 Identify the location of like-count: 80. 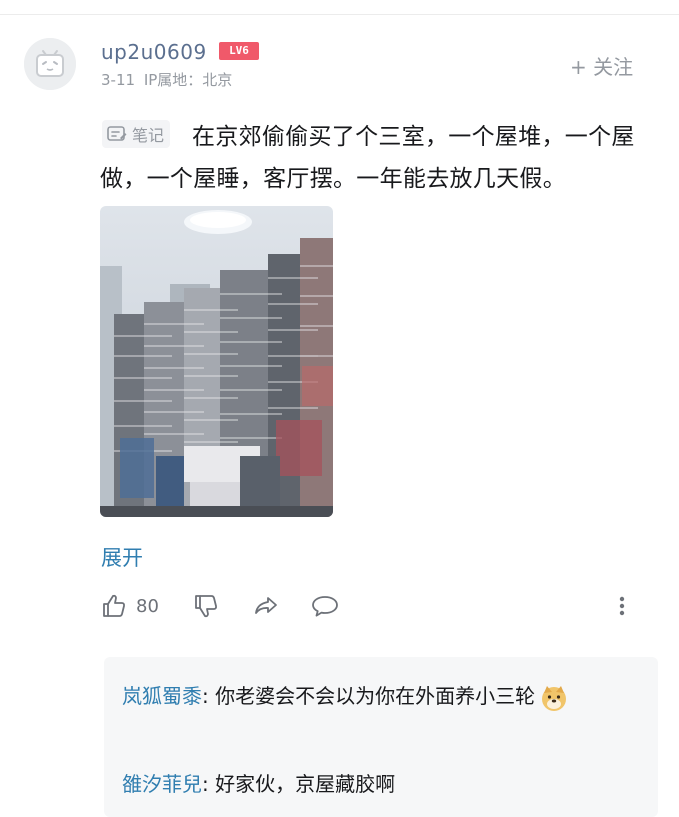
(147, 606).